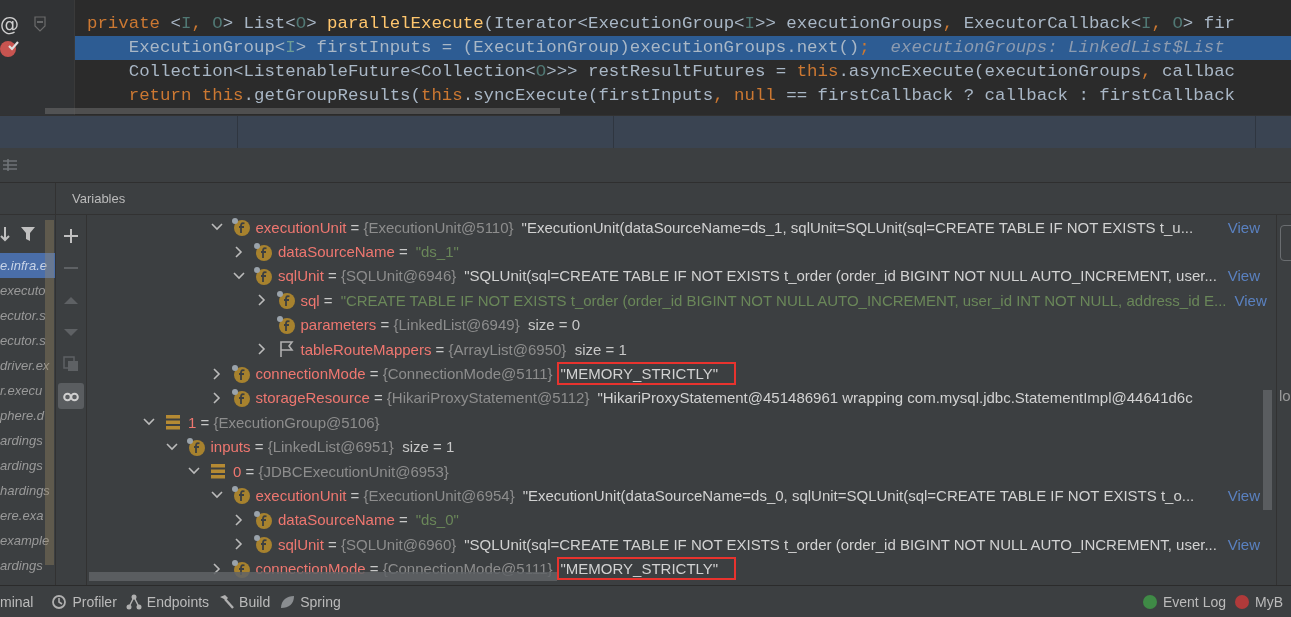 Image resolution: width=1291 pixels, height=617 pixels. I want to click on profiler-icon, so click(59, 601).